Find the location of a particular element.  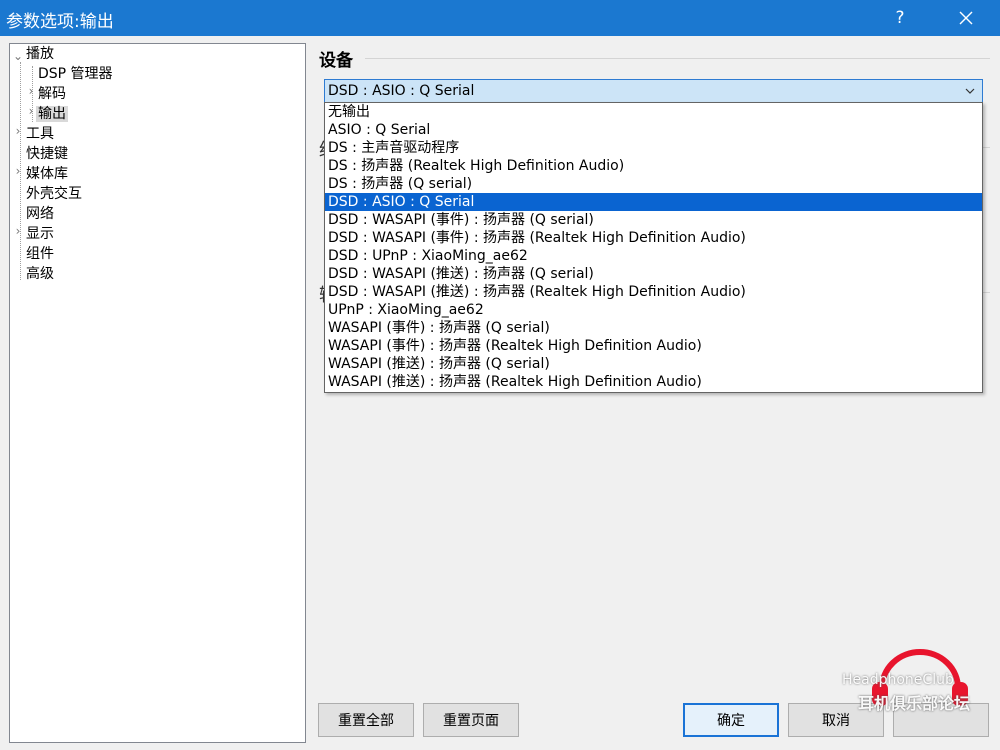

window-title: 参数选项:输出 is located at coordinates (60, 22).